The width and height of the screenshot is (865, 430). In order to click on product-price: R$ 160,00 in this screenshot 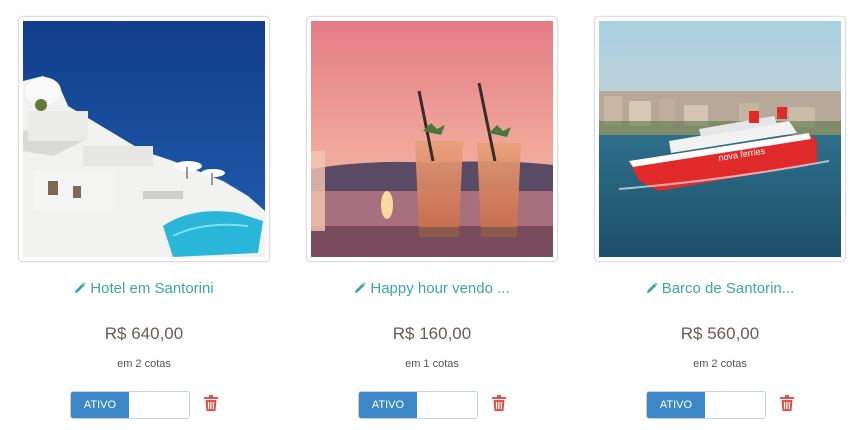, I will do `click(432, 333)`.